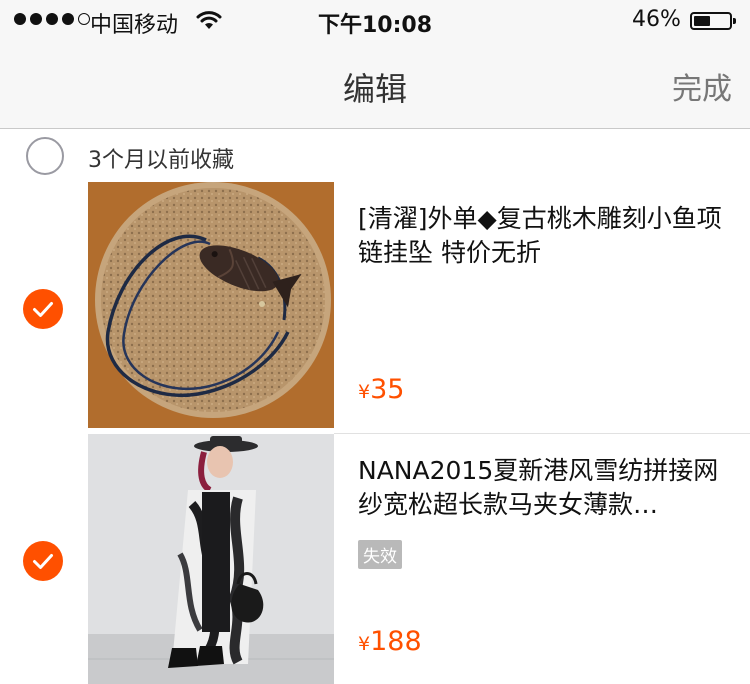 The image size is (750, 684). I want to click on section-label: 3个月以前收藏, so click(161, 160).